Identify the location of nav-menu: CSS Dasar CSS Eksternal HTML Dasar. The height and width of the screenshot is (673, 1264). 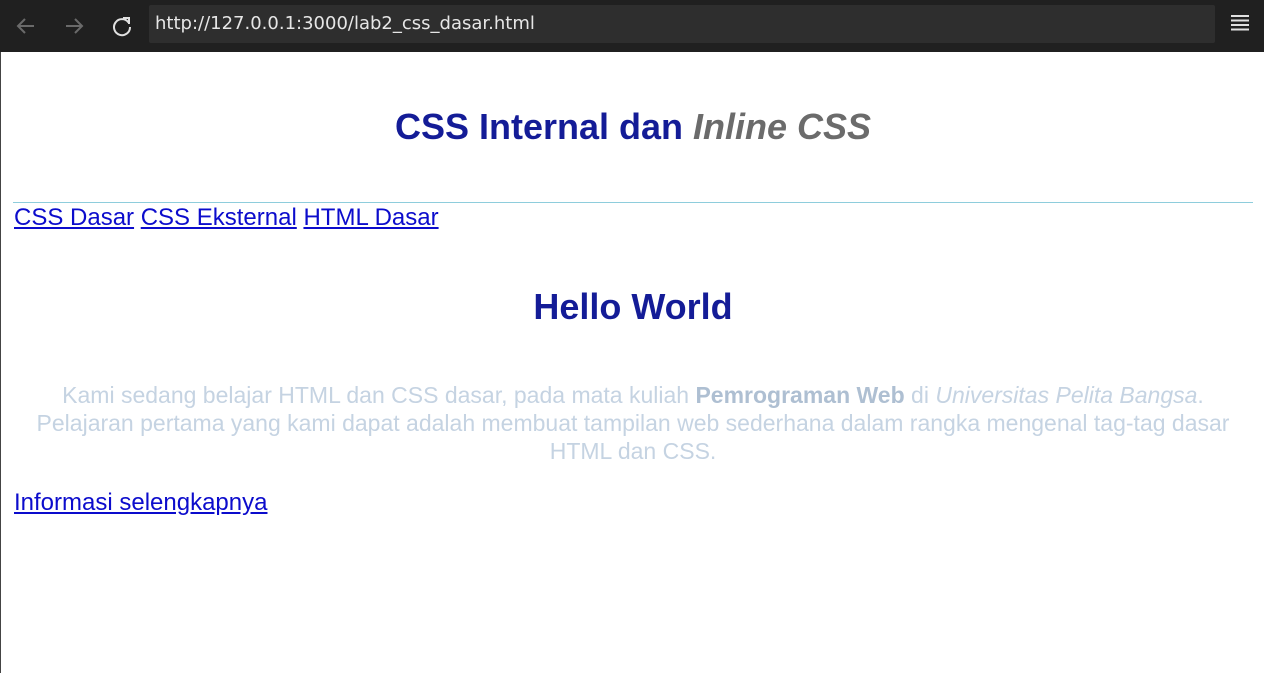
(226, 218).